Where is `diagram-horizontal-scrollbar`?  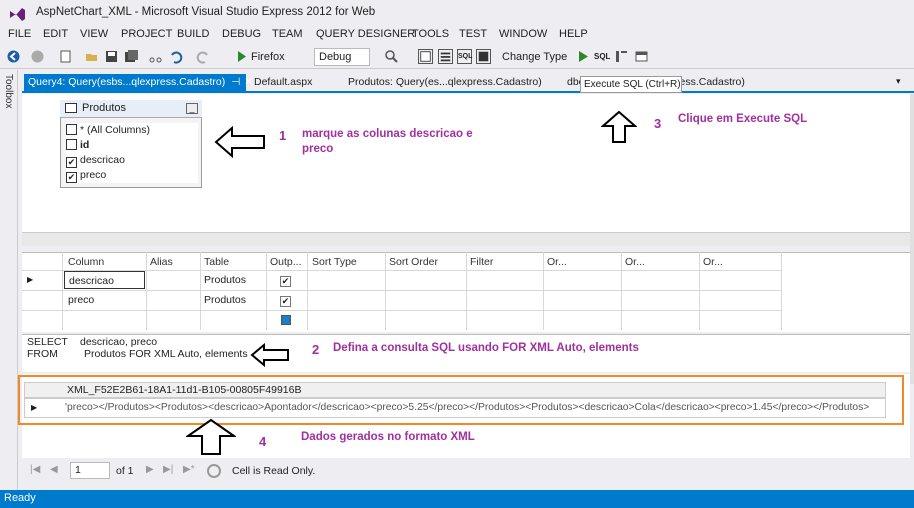
diagram-horizontal-scrollbar is located at coordinates (466, 239).